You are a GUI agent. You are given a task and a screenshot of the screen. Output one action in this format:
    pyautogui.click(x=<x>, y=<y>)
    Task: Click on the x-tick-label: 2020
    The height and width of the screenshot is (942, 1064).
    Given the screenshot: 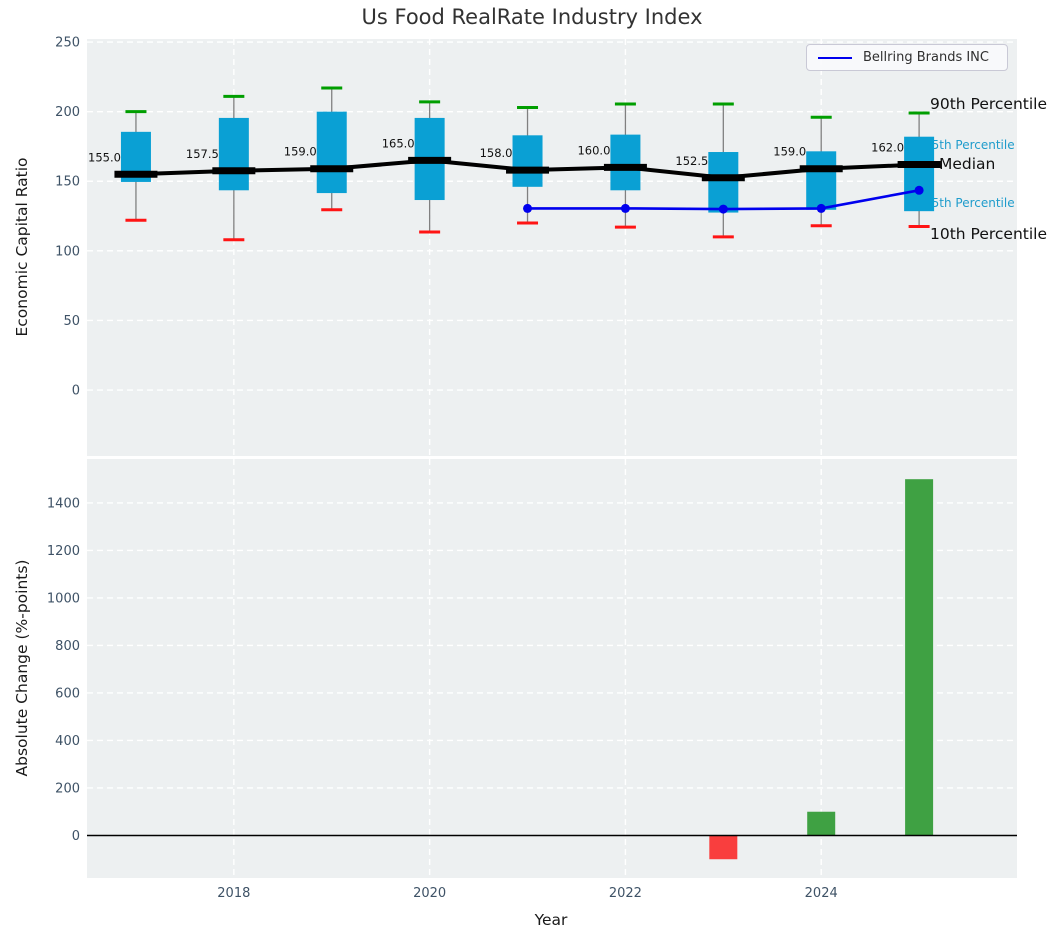 What is the action you would take?
    pyautogui.click(x=429, y=893)
    